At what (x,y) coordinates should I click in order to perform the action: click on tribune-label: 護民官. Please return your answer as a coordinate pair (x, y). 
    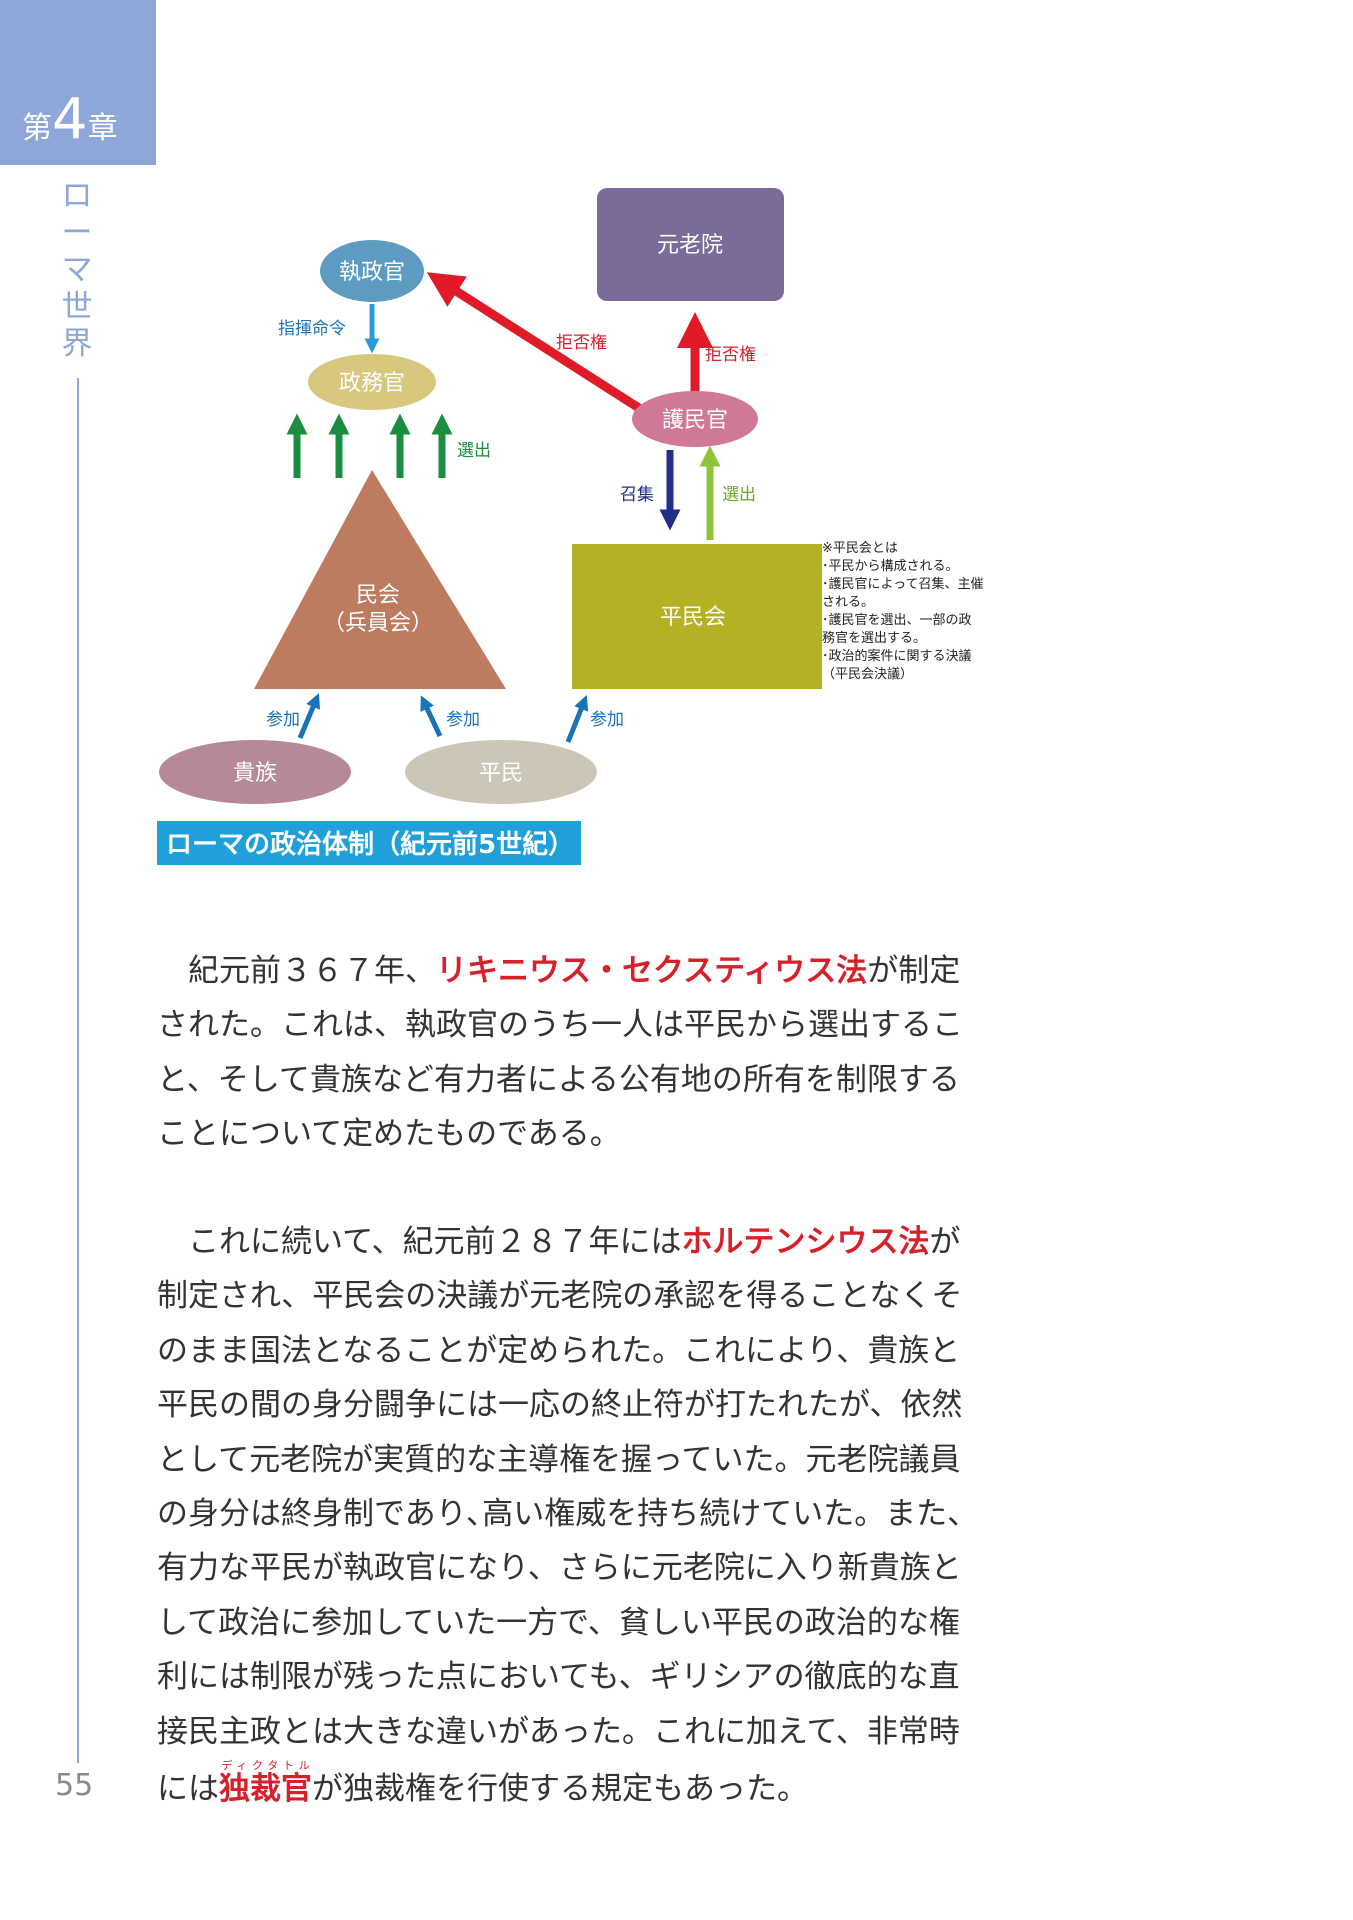
    Looking at the image, I should click on (695, 420).